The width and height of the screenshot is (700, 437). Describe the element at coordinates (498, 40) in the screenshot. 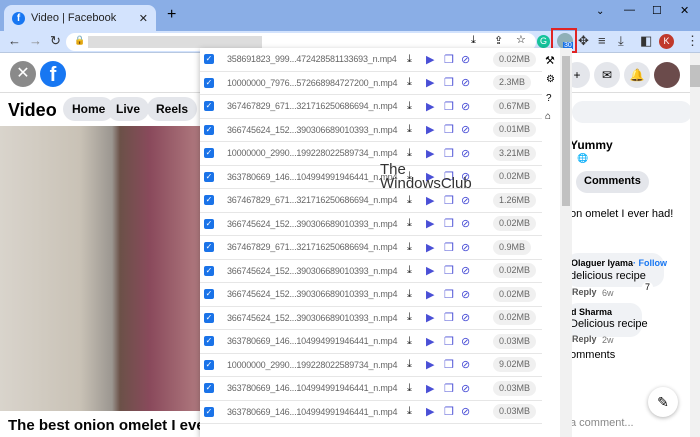

I see `share-icon: ⇪` at that location.